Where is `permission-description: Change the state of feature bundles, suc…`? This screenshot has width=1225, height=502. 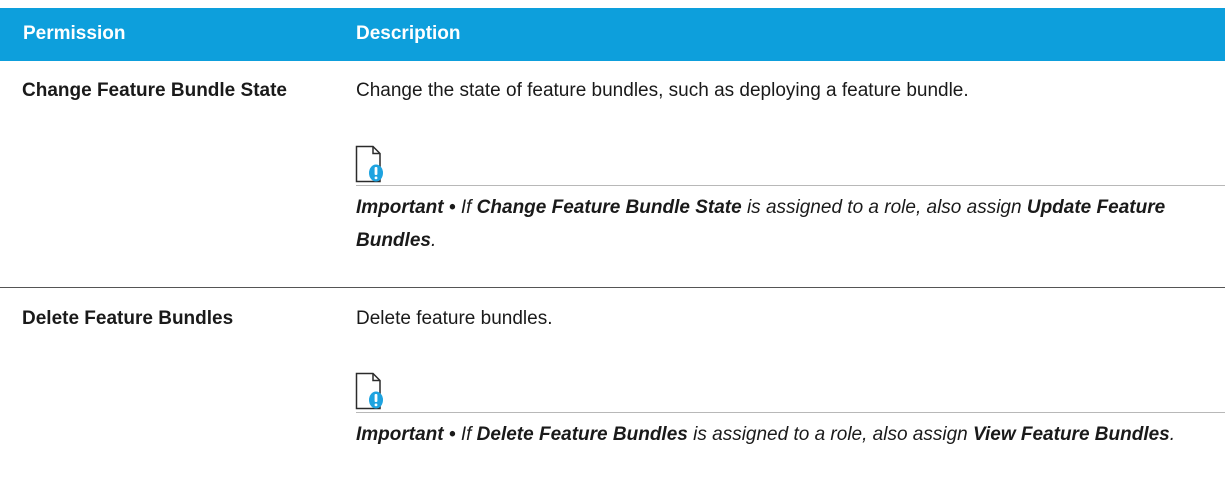
permission-description: Change the state of feature bundles, suc… is located at coordinates (662, 90).